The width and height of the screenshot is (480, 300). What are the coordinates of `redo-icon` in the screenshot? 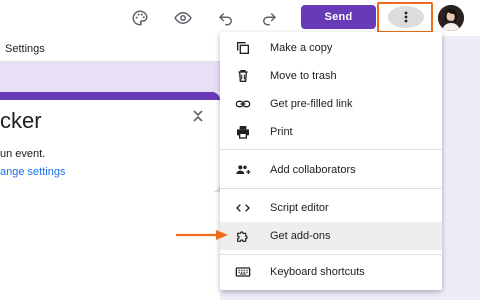 It's located at (269, 18).